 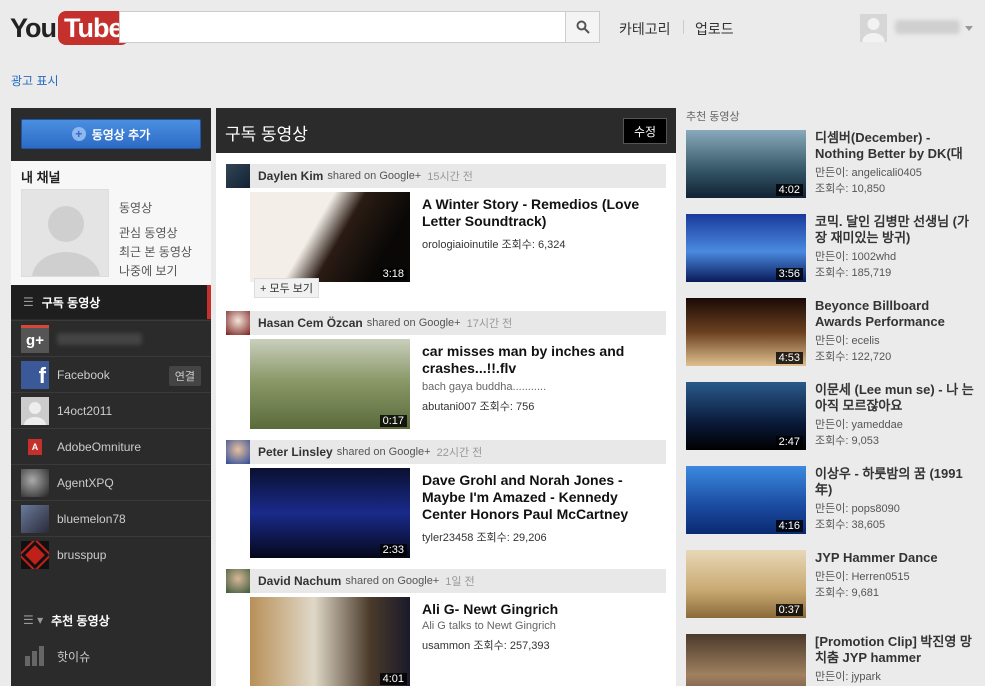 What do you see at coordinates (714, 29) in the screenshot?
I see `upload-link: 업로드` at bounding box center [714, 29].